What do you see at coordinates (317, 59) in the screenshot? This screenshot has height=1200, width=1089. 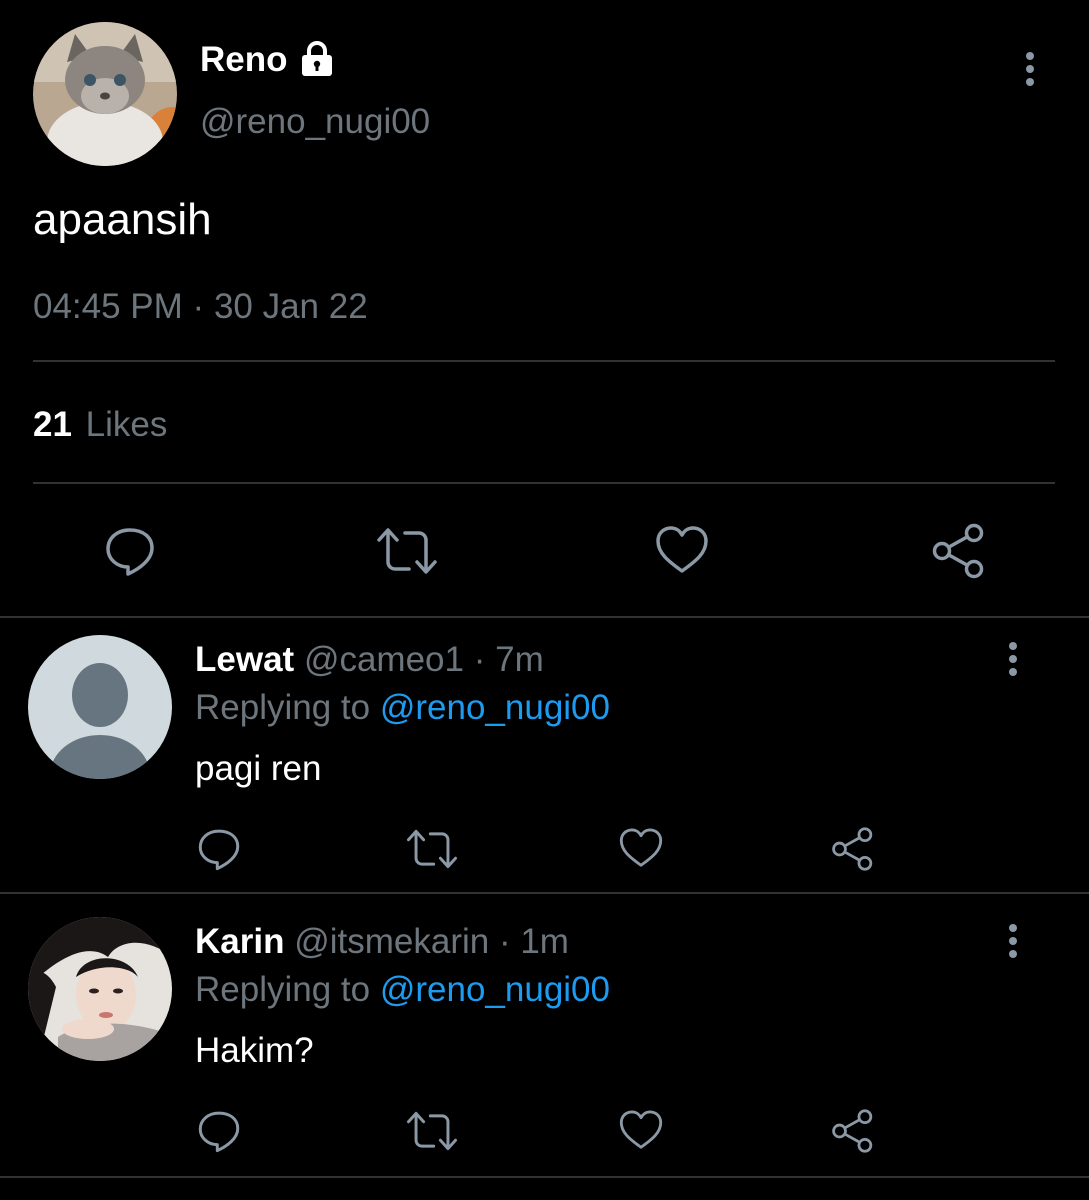 I see `lock-icon` at bounding box center [317, 59].